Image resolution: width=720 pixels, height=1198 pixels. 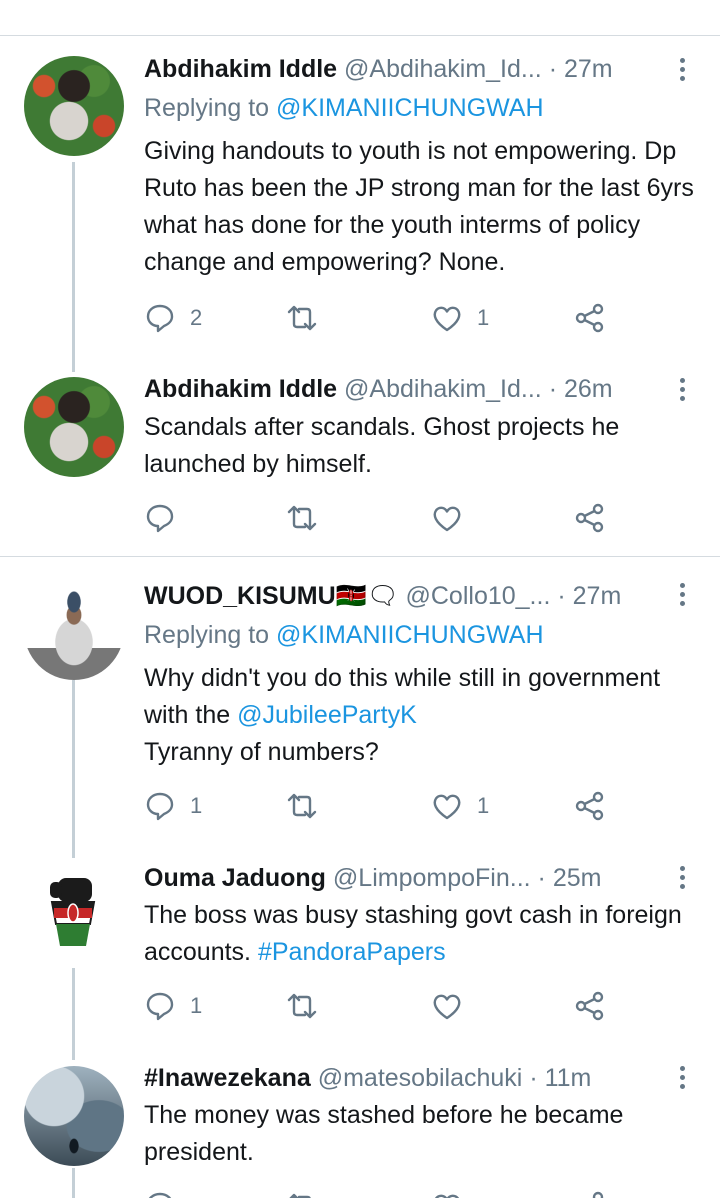 What do you see at coordinates (420, 1078) in the screenshot?
I see `author-handle: @matesobilachuki` at bounding box center [420, 1078].